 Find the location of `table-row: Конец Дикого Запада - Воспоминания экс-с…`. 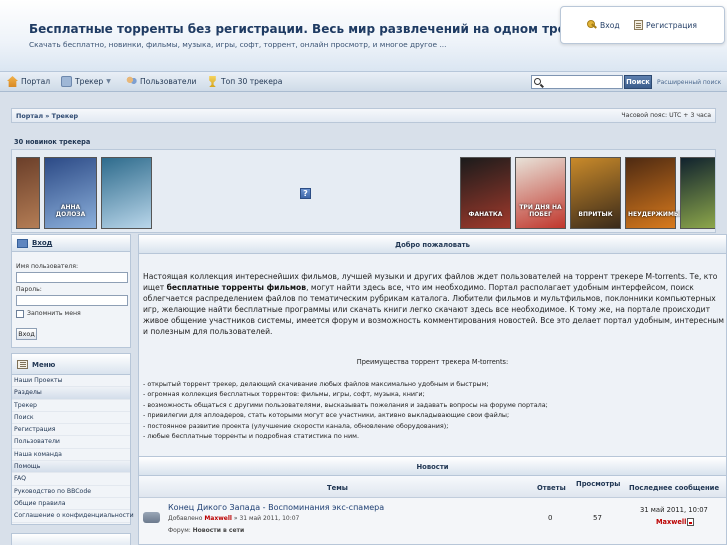

table-row: Конец Дикого Запада - Воспоминания экс-с… is located at coordinates (432, 521).